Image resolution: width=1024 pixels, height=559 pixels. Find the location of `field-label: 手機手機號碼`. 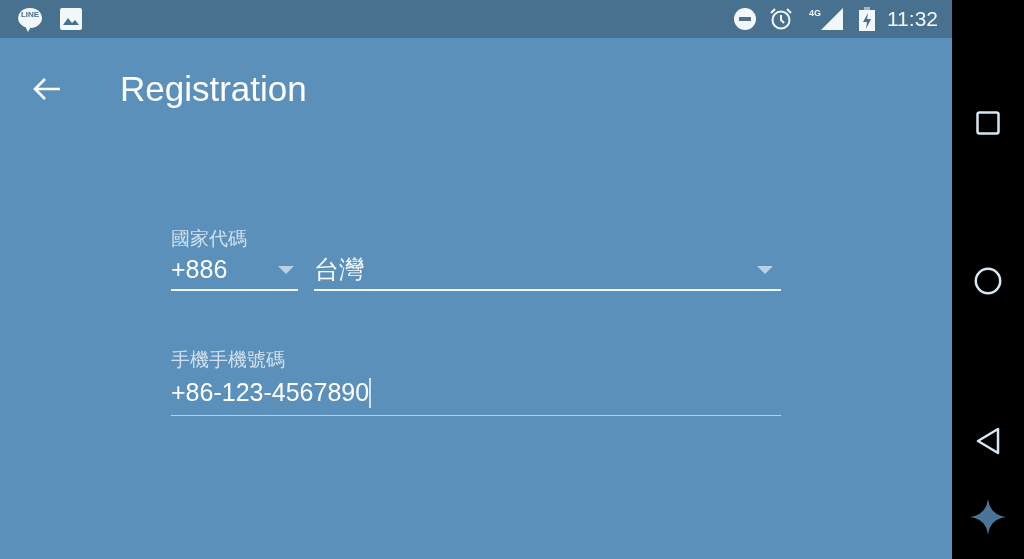

field-label: 手機手機號碼 is located at coordinates (228, 360).